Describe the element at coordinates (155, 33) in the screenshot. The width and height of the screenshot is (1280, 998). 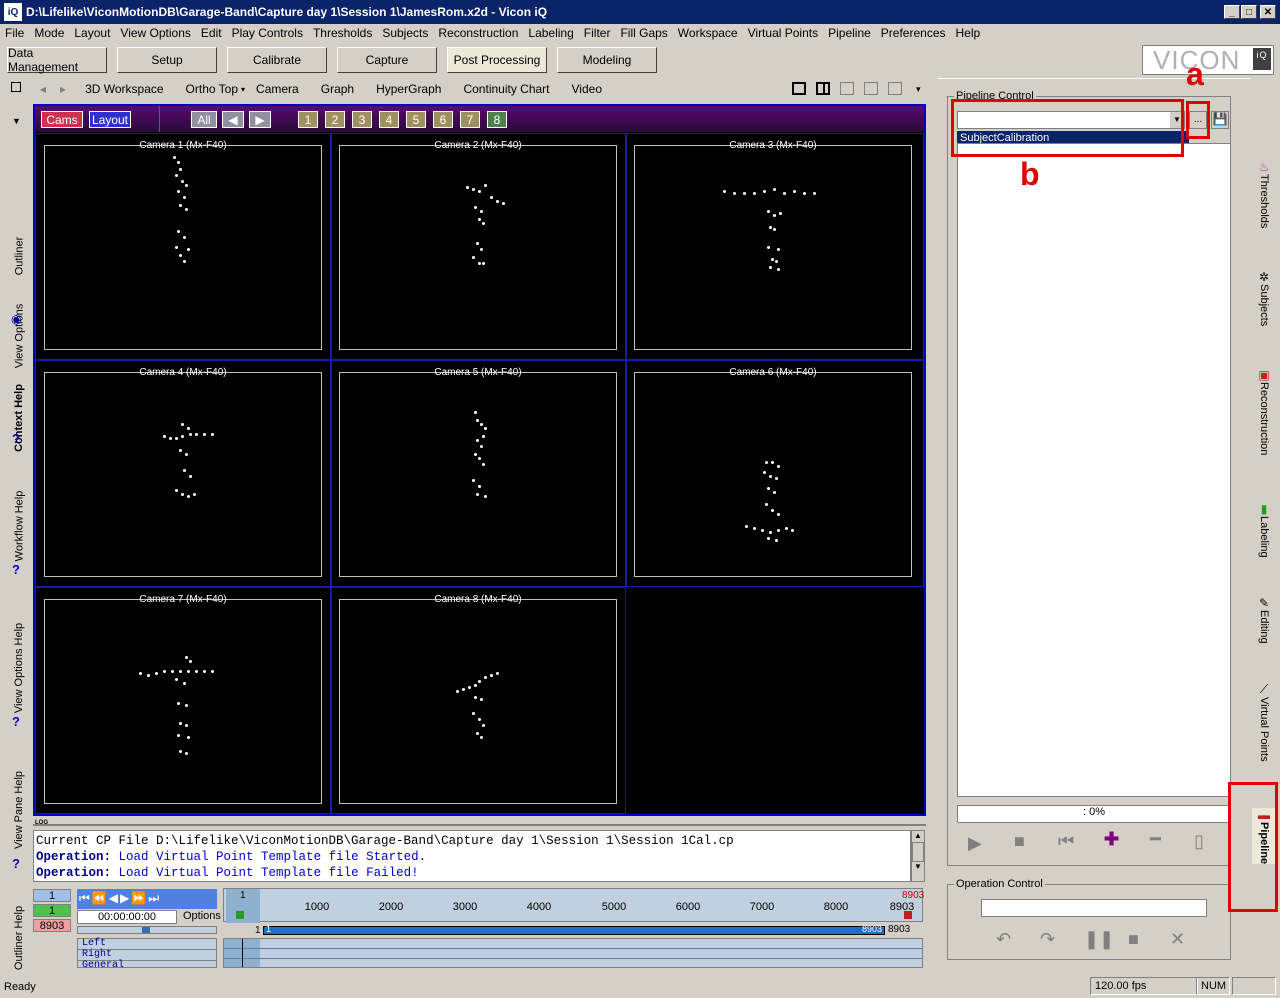
I see `menu-view-options: View Options` at that location.